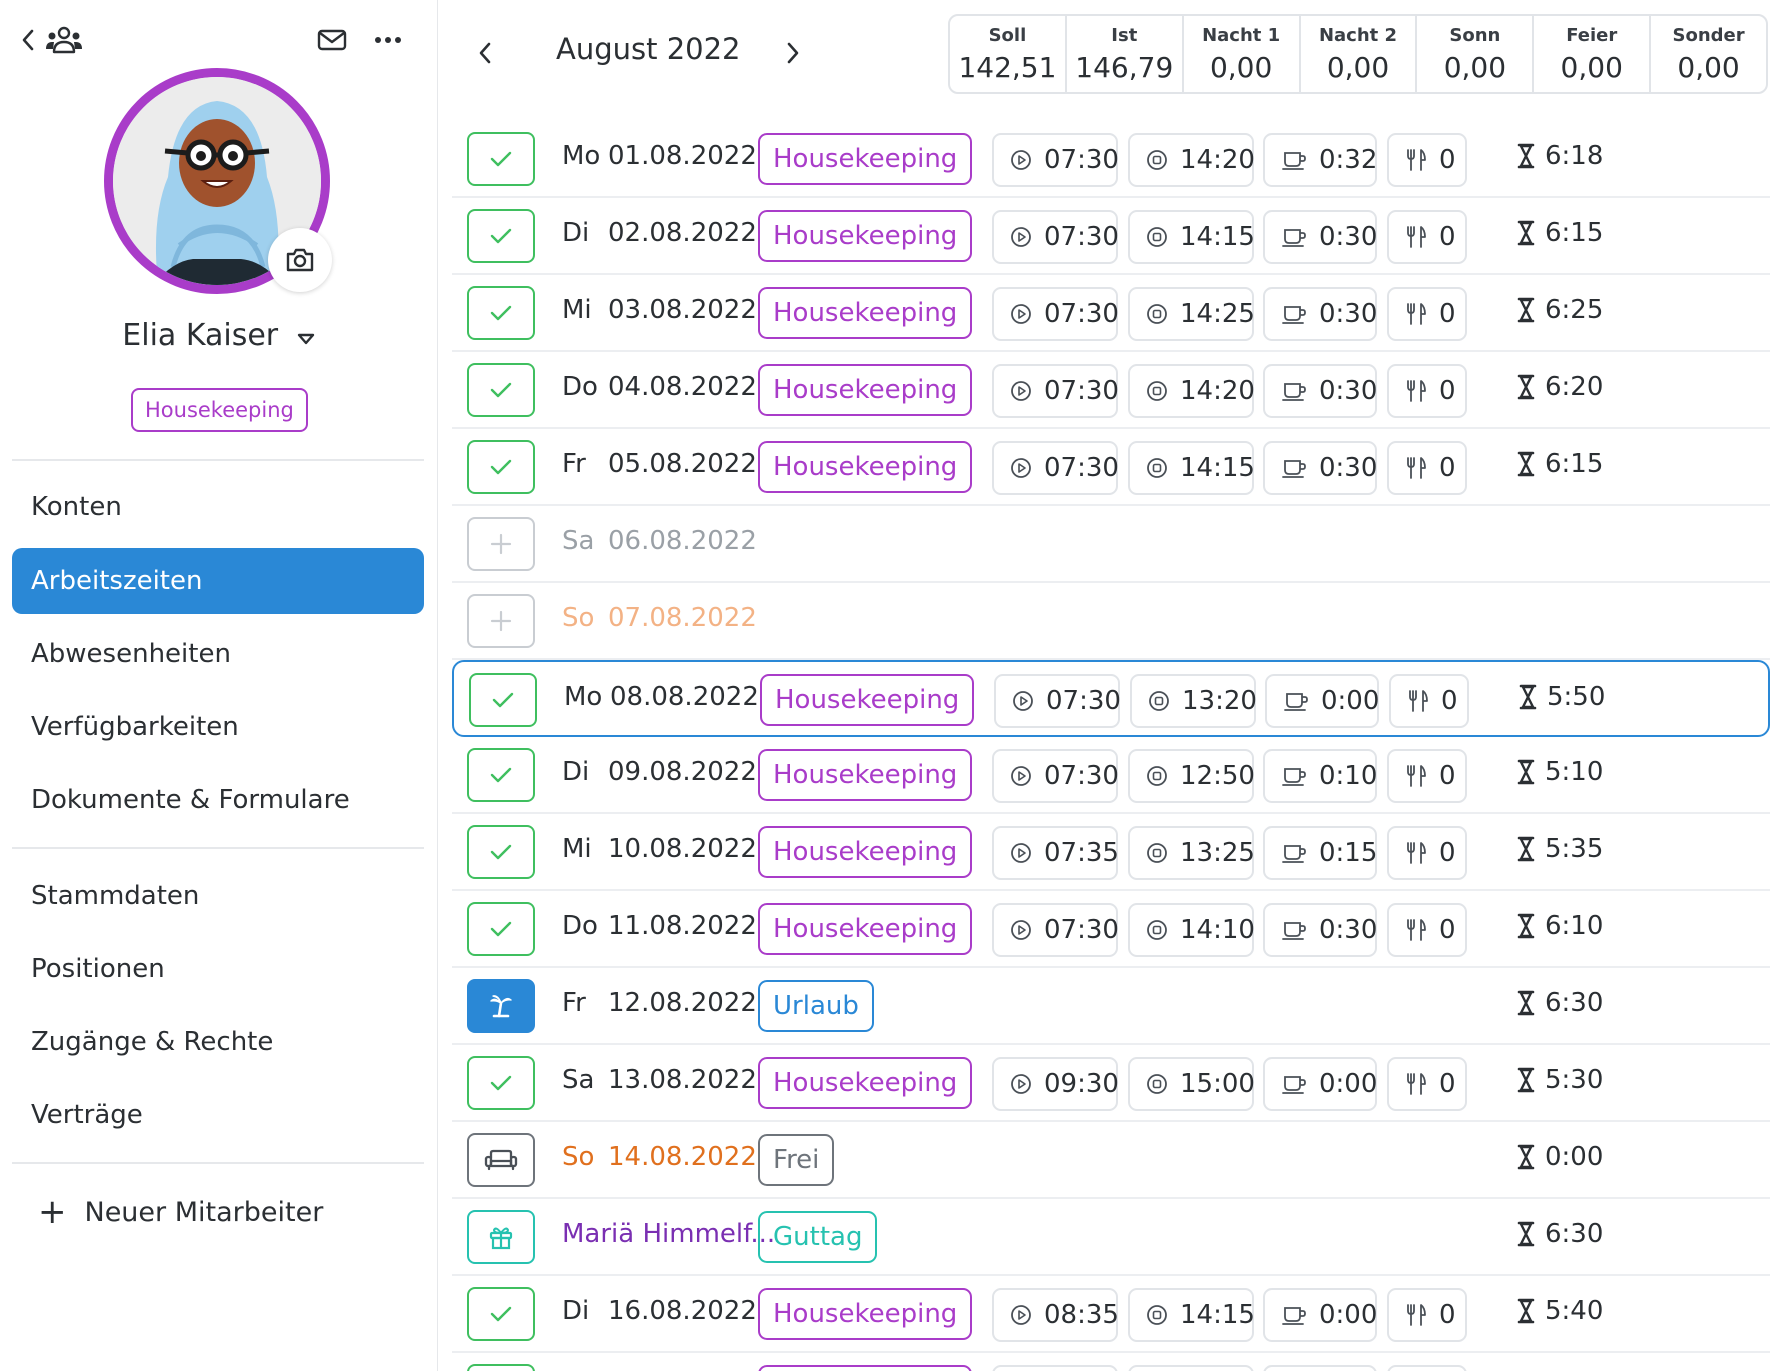 The height and width of the screenshot is (1371, 1779). Describe the element at coordinates (1191, 1368) in the screenshot. I see `end-time-field: 14:00` at that location.